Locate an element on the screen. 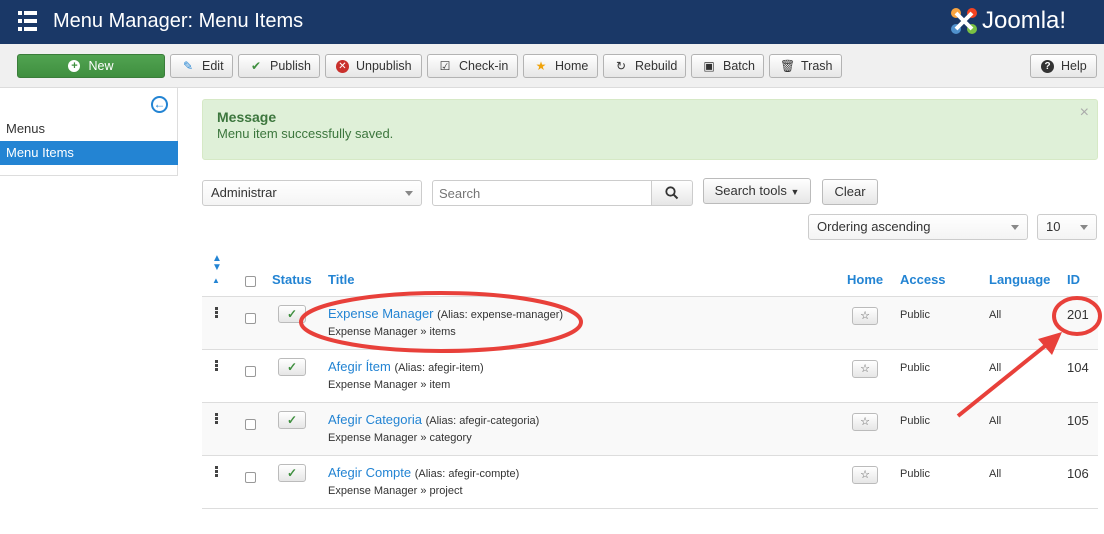 The height and width of the screenshot is (534, 1104). clear-button: Clear is located at coordinates (850, 192).